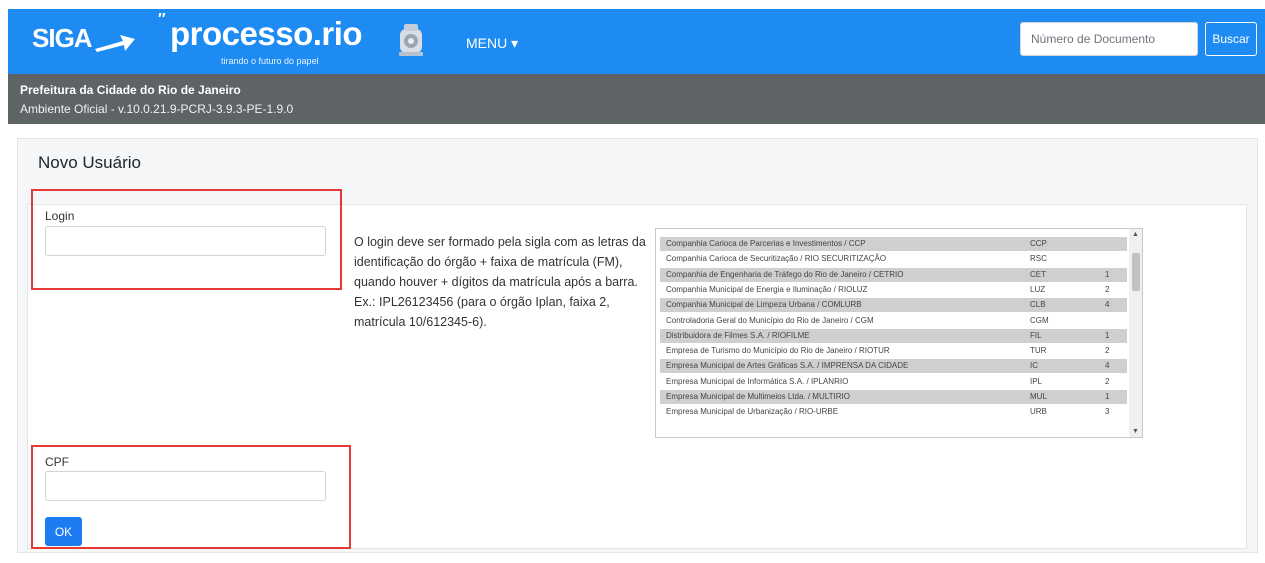  I want to click on org-sigla: LUZ, so click(1038, 289).